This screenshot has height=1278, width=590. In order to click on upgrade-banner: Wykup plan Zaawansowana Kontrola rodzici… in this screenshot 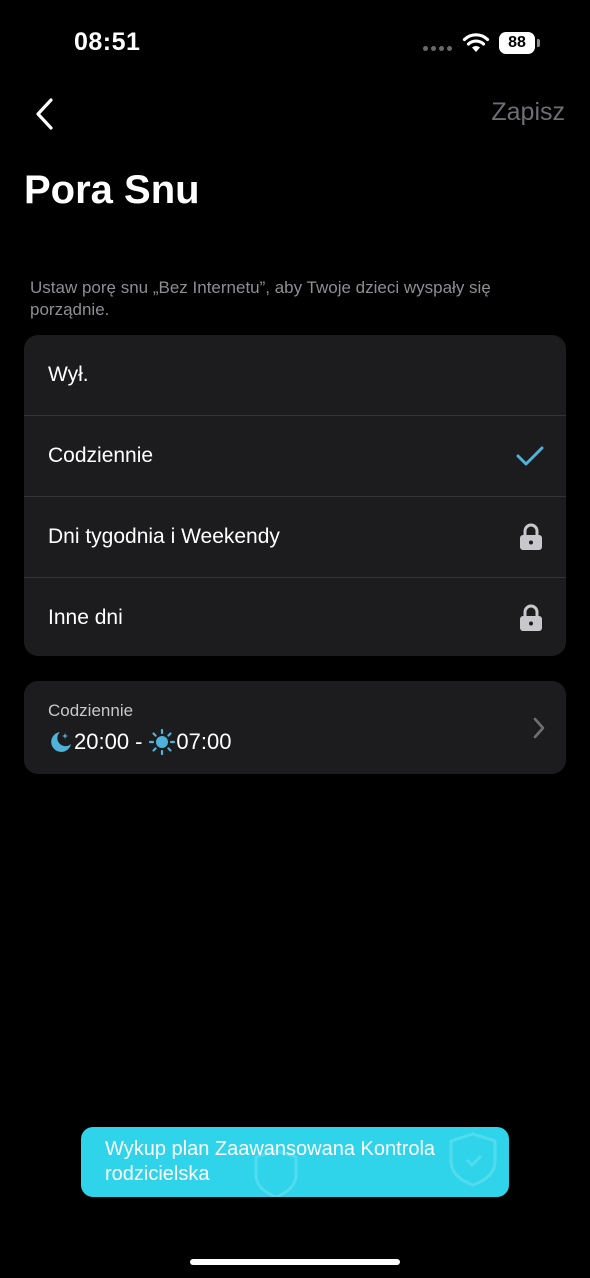, I will do `click(295, 1162)`.